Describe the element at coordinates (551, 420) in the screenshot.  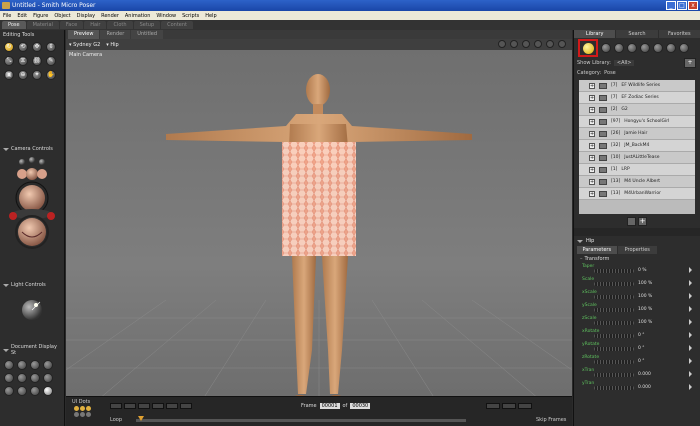
I see `skip-frames-label: Skip Frames` at that location.